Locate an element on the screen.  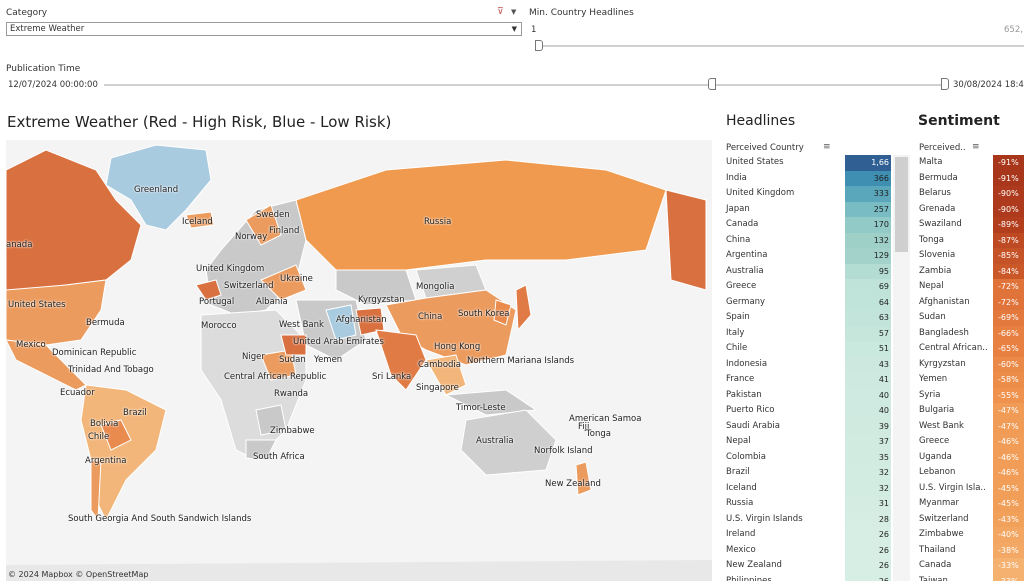
table-row: Lebanon -46% is located at coordinates (969, 473).